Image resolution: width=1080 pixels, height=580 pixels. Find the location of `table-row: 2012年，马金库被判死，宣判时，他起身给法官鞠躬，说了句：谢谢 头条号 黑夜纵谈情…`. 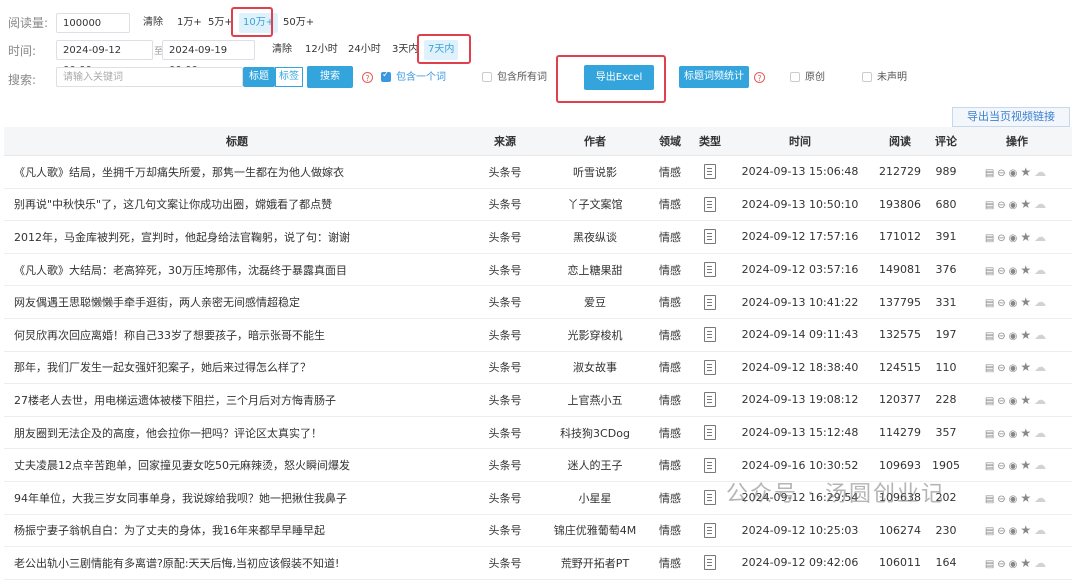

table-row: 2012年，马金库被判死，宣判时，他起身给法官鞠躬，说了句：谢谢 头条号 黑夜纵谈情… is located at coordinates (538, 237).